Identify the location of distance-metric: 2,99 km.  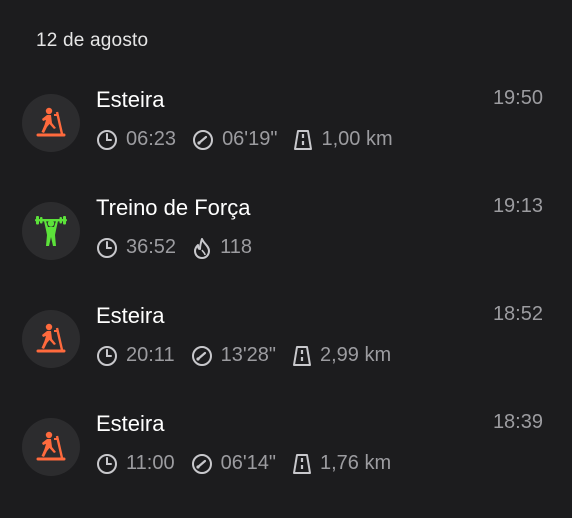
(341, 355).